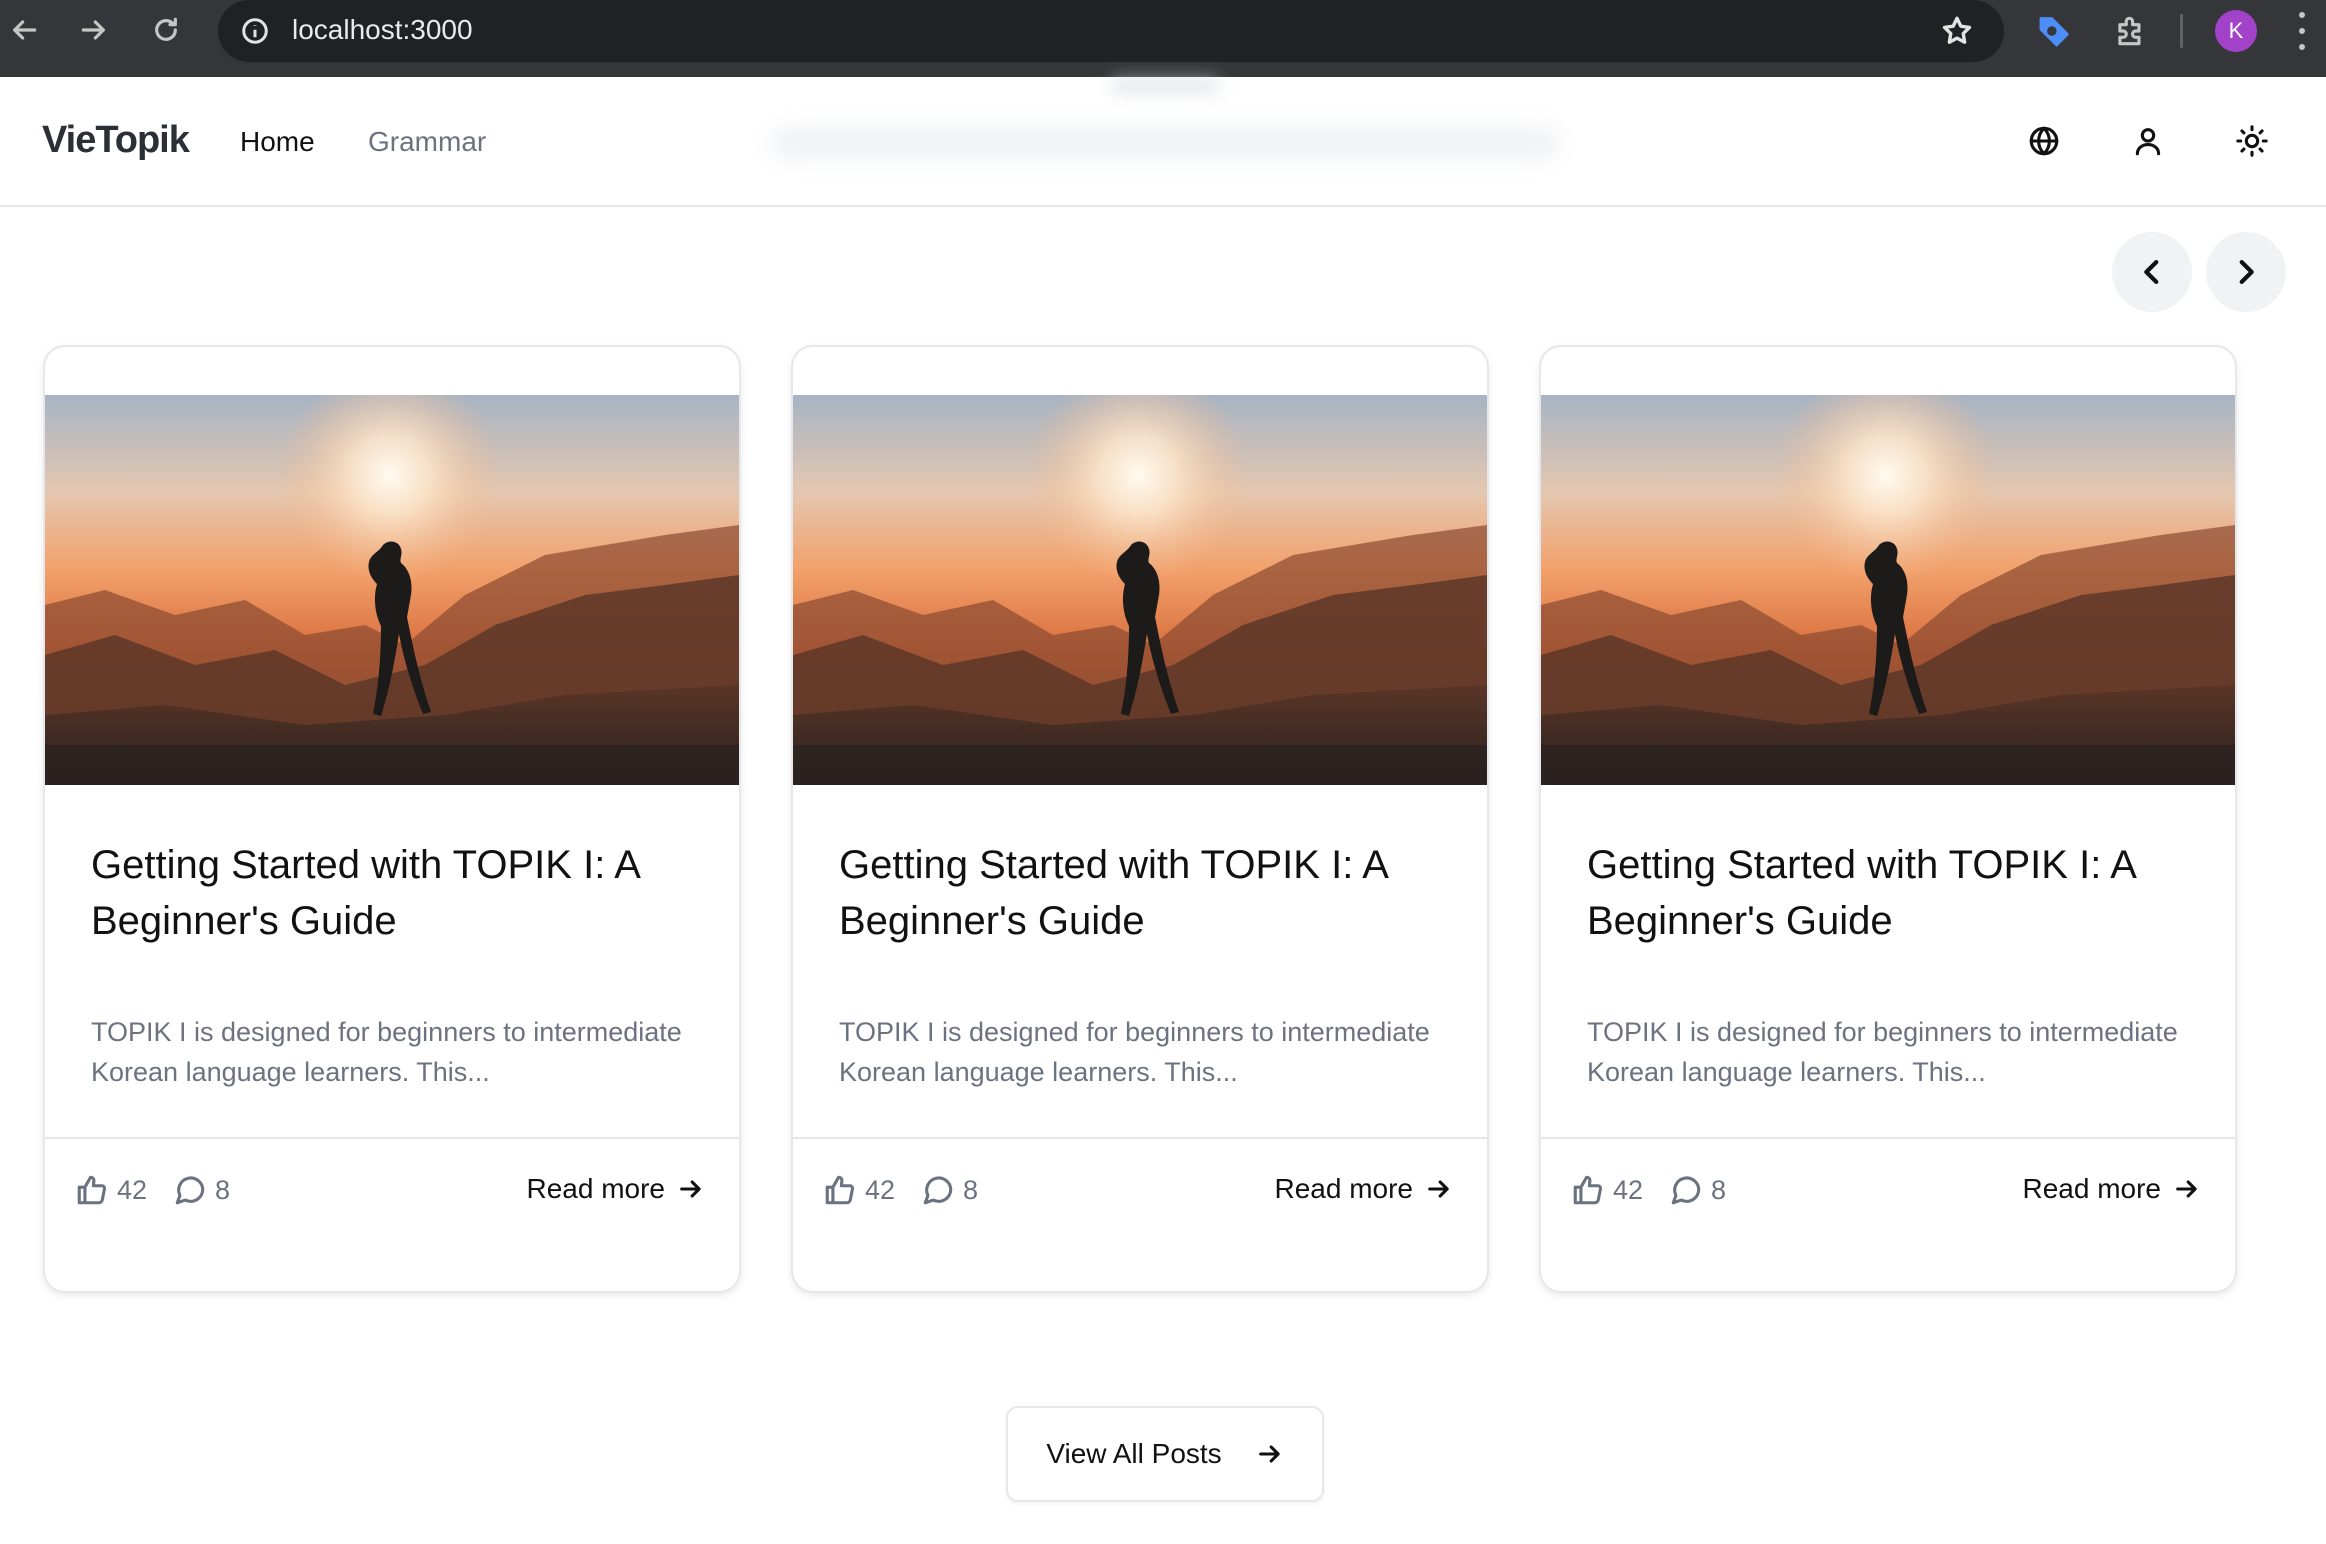  I want to click on blurred-overlay, so click(1165, 86).